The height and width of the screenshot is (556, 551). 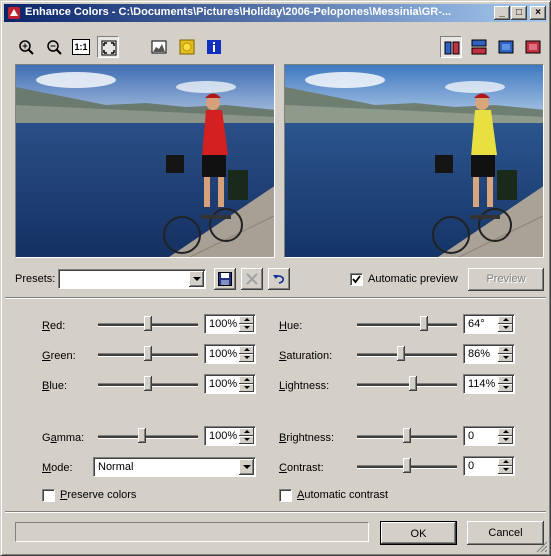 I want to click on brightness-spinbox: 0, so click(x=489, y=436).